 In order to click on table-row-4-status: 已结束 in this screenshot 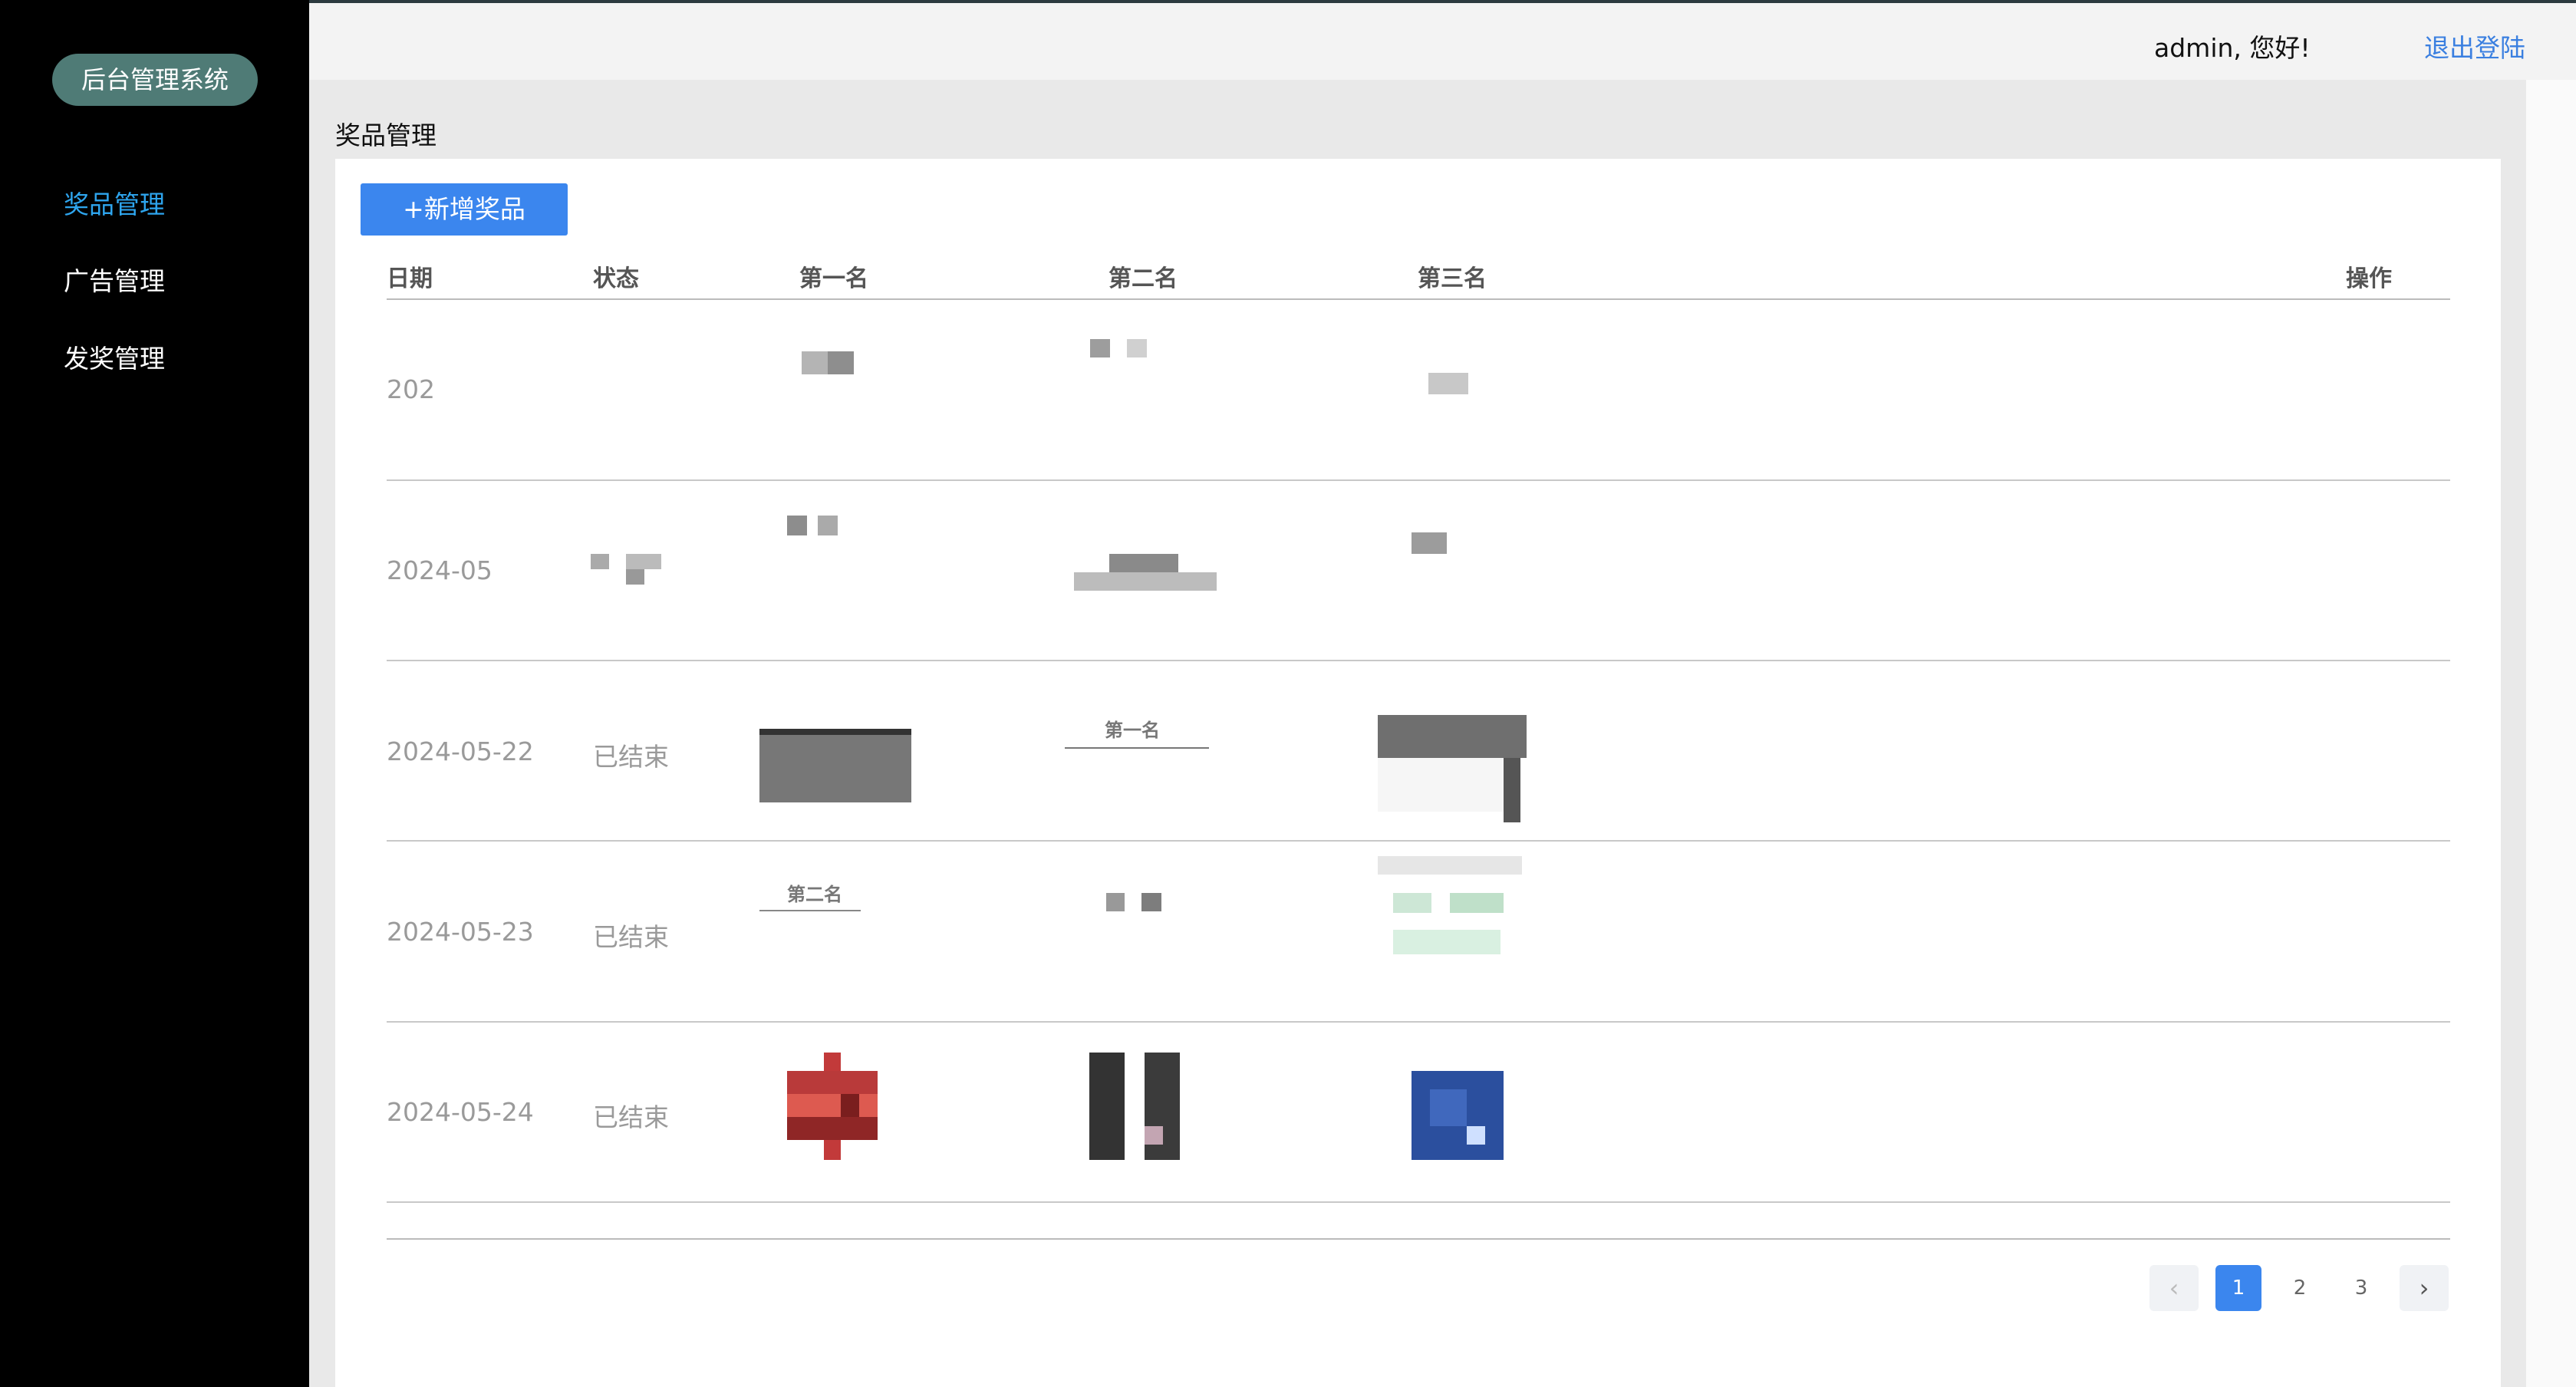, I will do `click(631, 937)`.